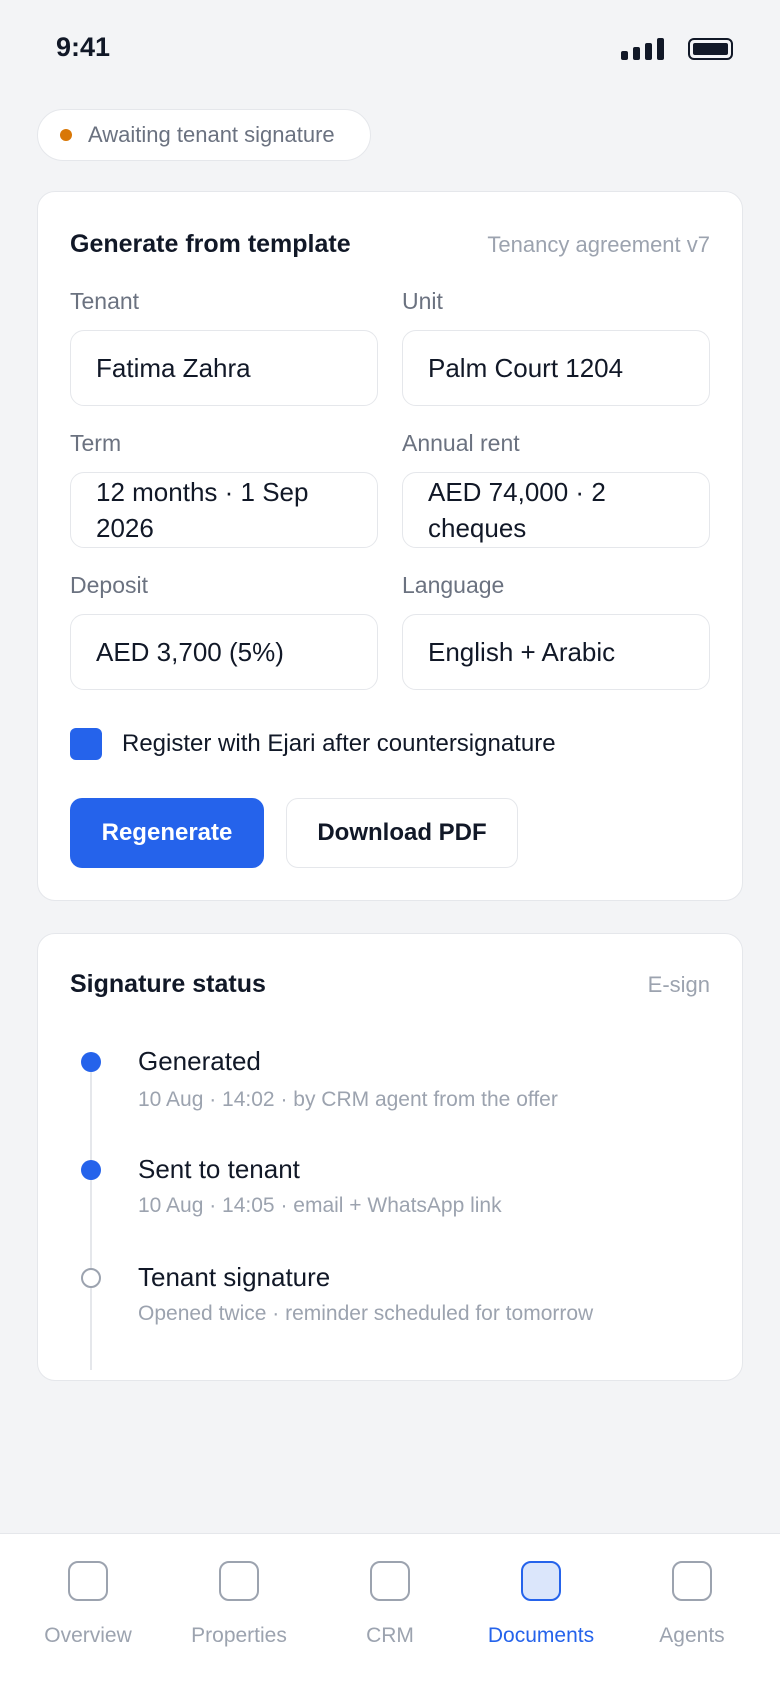 This screenshot has height=1688, width=780. Describe the element at coordinates (710, 49) in the screenshot. I see `battery-icon` at that location.